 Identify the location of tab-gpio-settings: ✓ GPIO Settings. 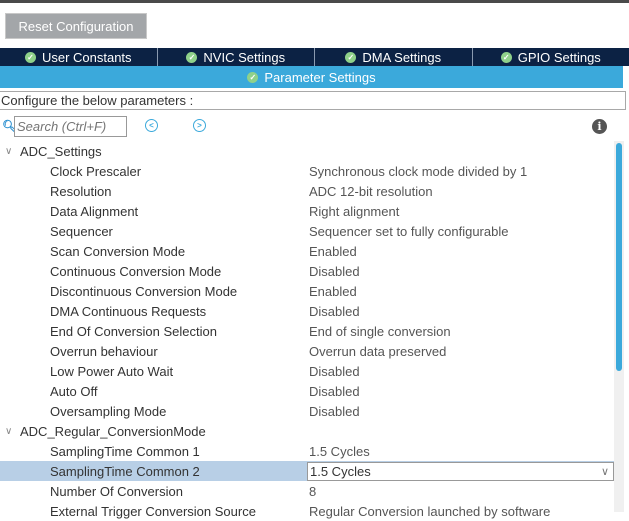
(551, 57).